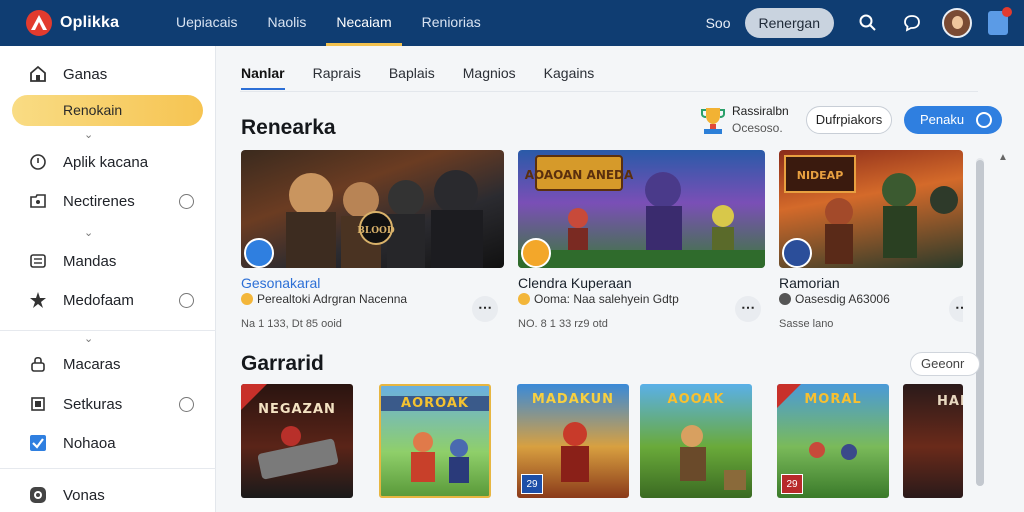 This screenshot has height=512, width=1024. What do you see at coordinates (575, 283) in the screenshot?
I see `game-card-title: Clendra Kuperaan` at bounding box center [575, 283].